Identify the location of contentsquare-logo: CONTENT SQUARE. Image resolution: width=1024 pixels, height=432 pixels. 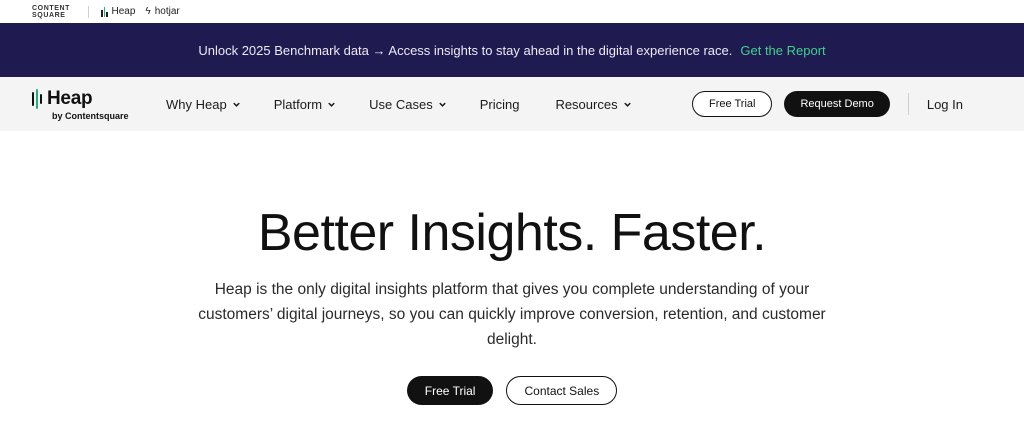
(54, 12).